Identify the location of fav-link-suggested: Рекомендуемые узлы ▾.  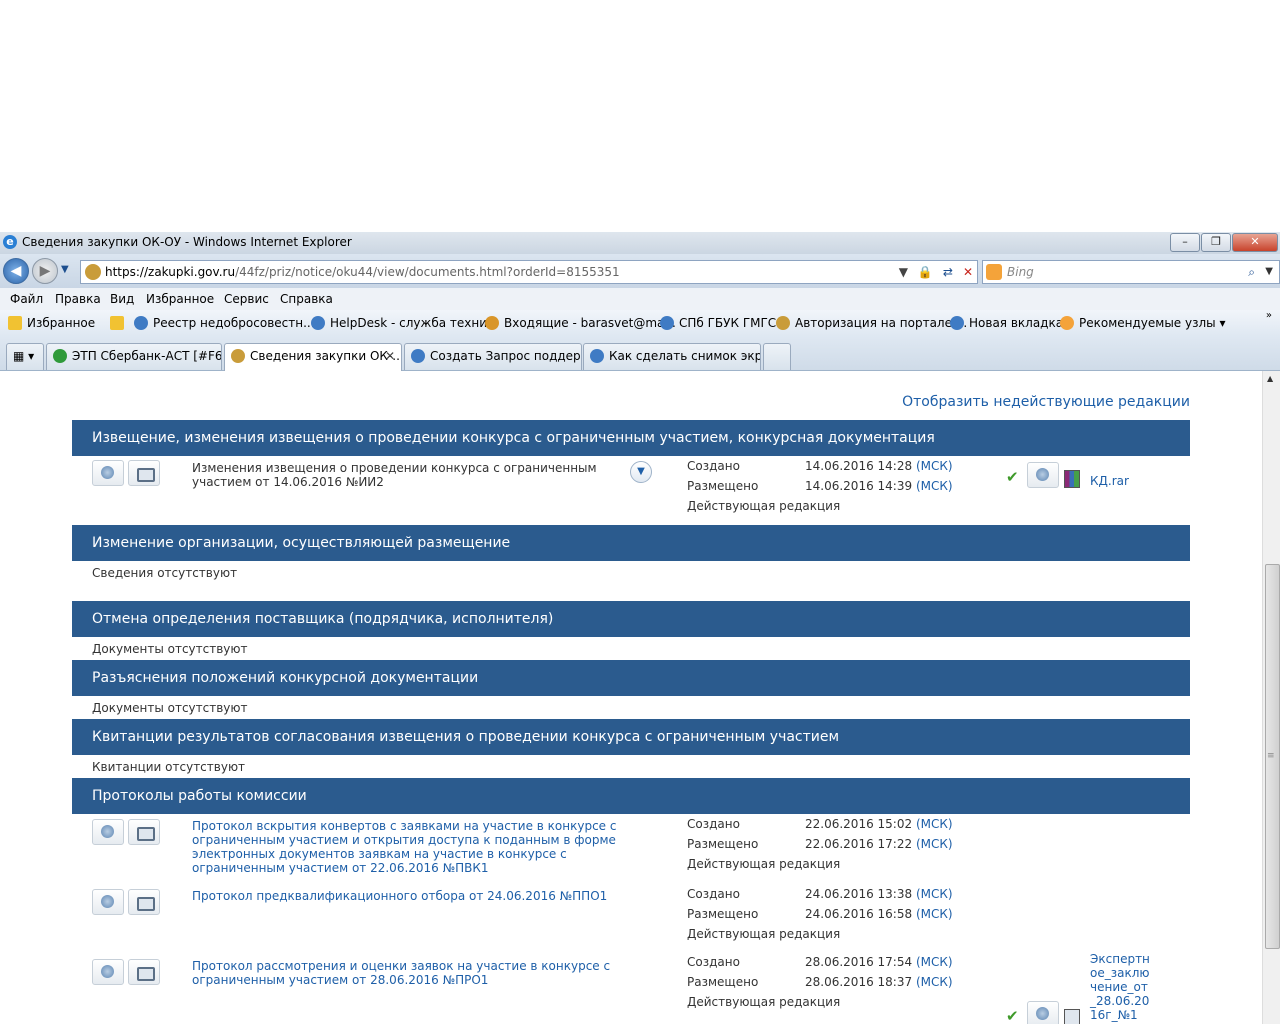
(1142, 323).